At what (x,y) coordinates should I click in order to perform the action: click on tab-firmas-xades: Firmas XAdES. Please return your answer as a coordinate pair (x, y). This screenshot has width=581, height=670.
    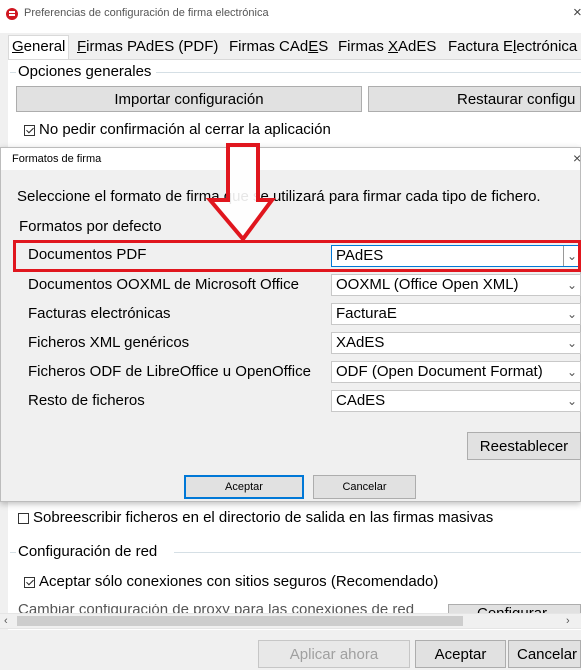
    Looking at the image, I should click on (387, 48).